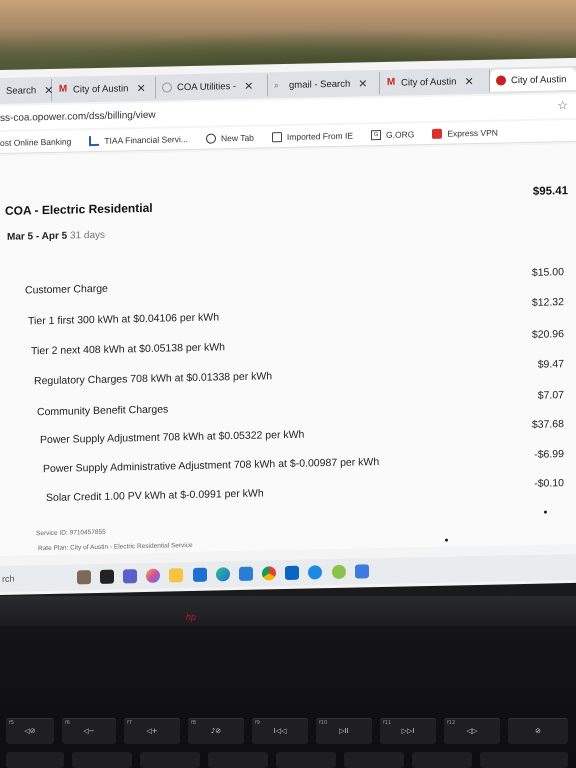 The width and height of the screenshot is (576, 768). Describe the element at coordinates (547, 272) in the screenshot. I see `line-item-amount: $15.00` at that location.